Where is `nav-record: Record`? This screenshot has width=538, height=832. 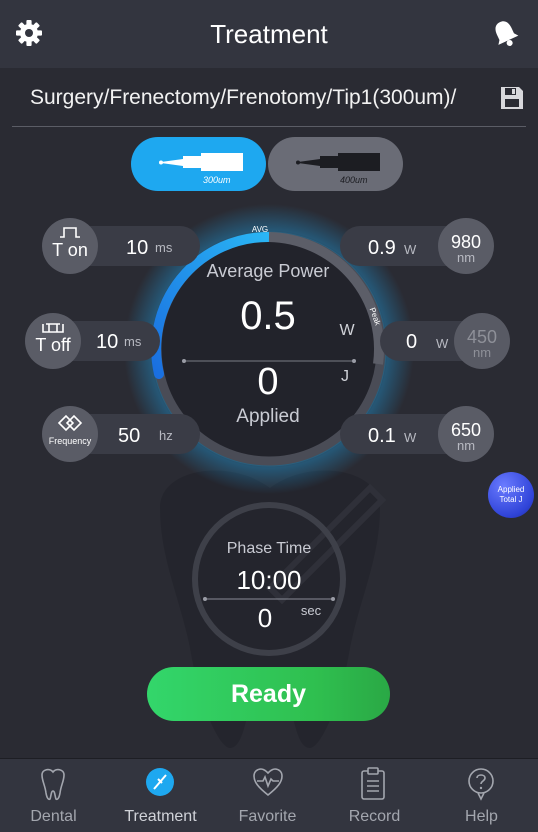
nav-record: Record is located at coordinates (374, 795).